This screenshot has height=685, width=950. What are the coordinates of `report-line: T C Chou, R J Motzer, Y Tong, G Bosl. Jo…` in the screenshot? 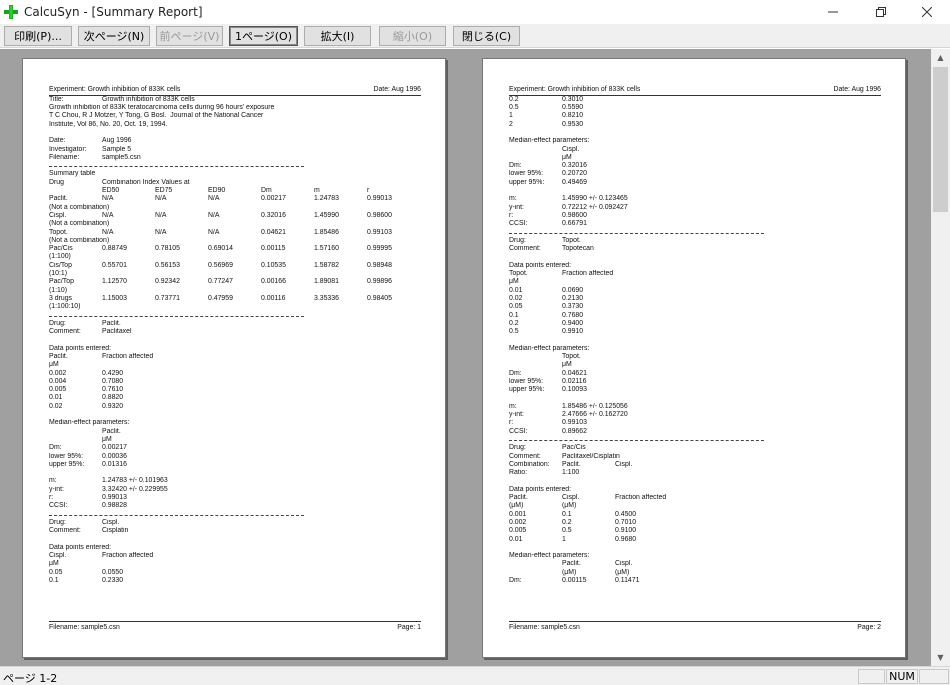 It's located at (235, 116).